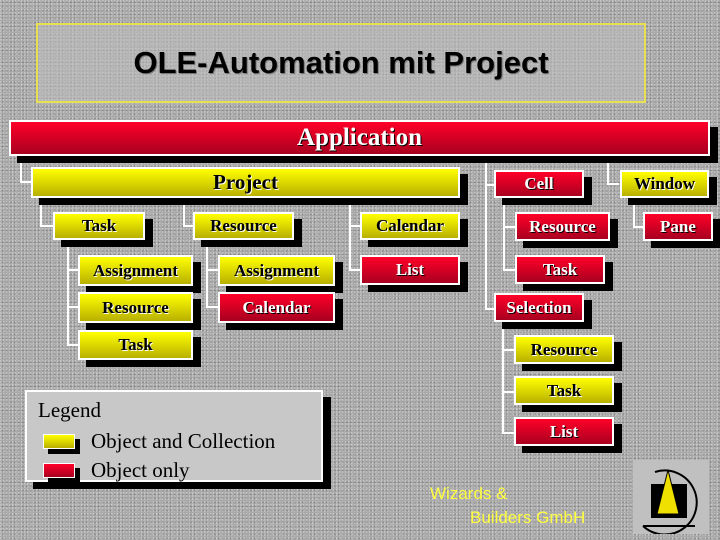 Image resolution: width=720 pixels, height=540 pixels. Describe the element at coordinates (410, 270) in the screenshot. I see `node-project-list: List` at that location.